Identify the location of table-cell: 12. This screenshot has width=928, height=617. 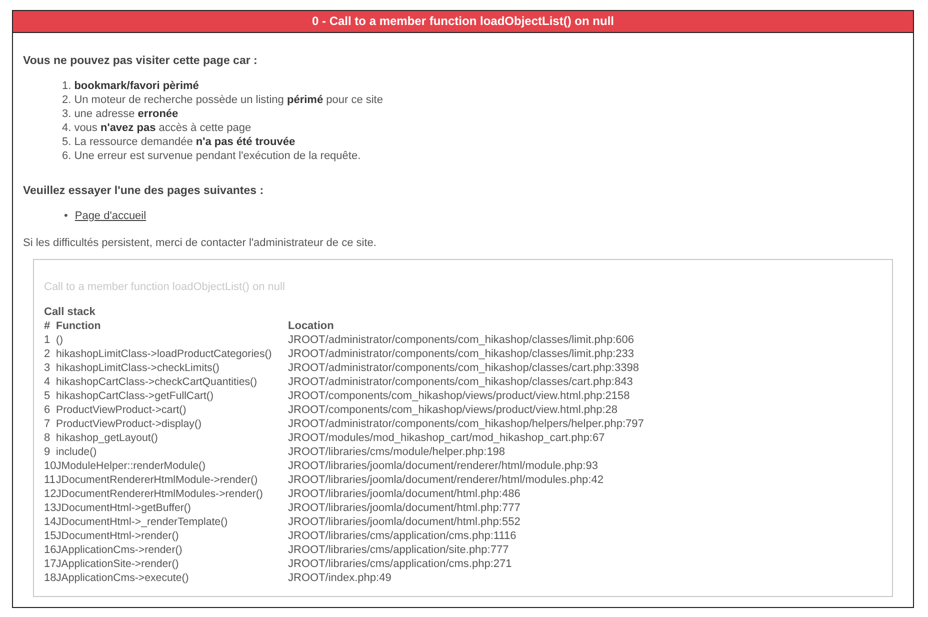
(50, 494).